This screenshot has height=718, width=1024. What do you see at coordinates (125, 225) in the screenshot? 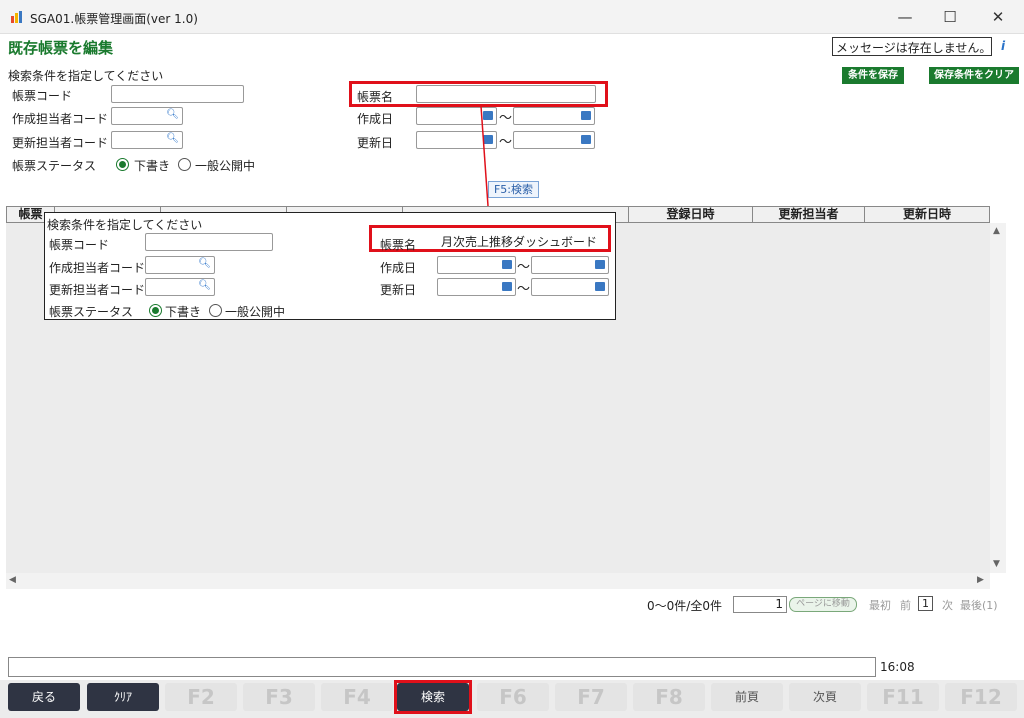
I see `zoom-section-title: 検索条件を指定してください` at bounding box center [125, 225].